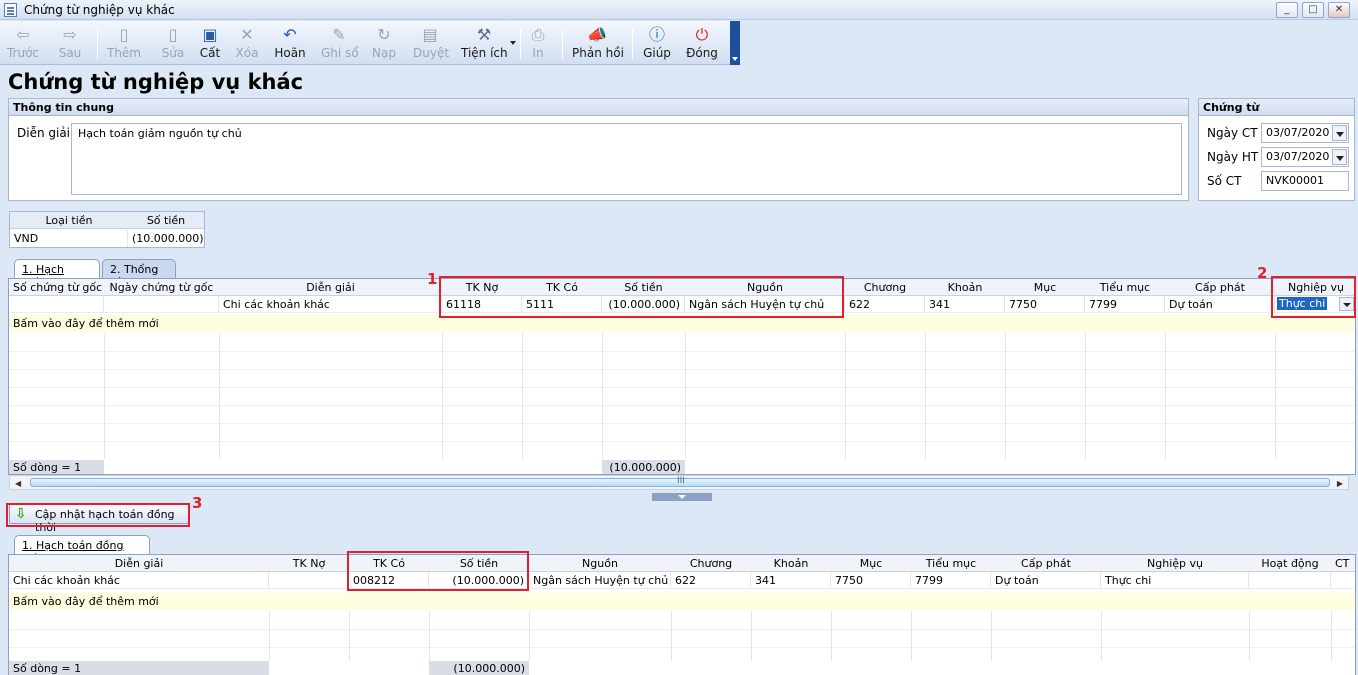  I want to click on horizontal-scrollbar: ◀ III ▶, so click(679, 482).